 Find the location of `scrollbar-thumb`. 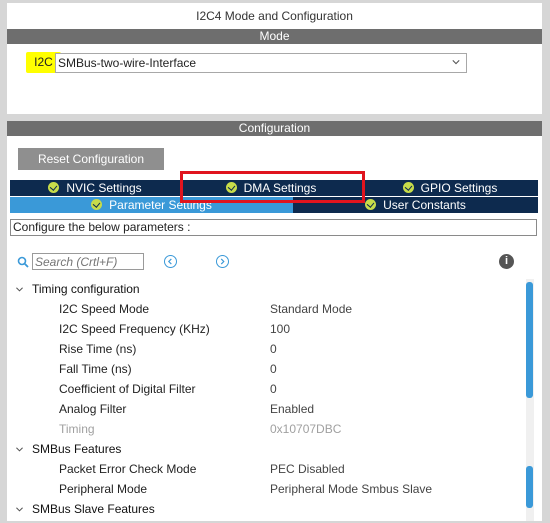

scrollbar-thumb is located at coordinates (529, 340).